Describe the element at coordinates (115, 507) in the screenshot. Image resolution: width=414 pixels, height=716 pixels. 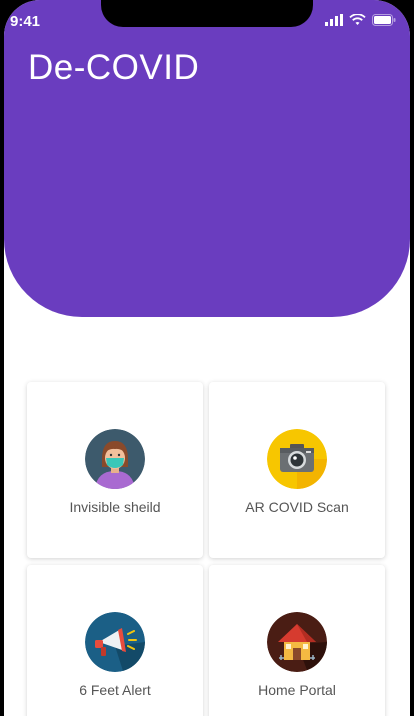
I see `card-label: Invisible sheild` at that location.